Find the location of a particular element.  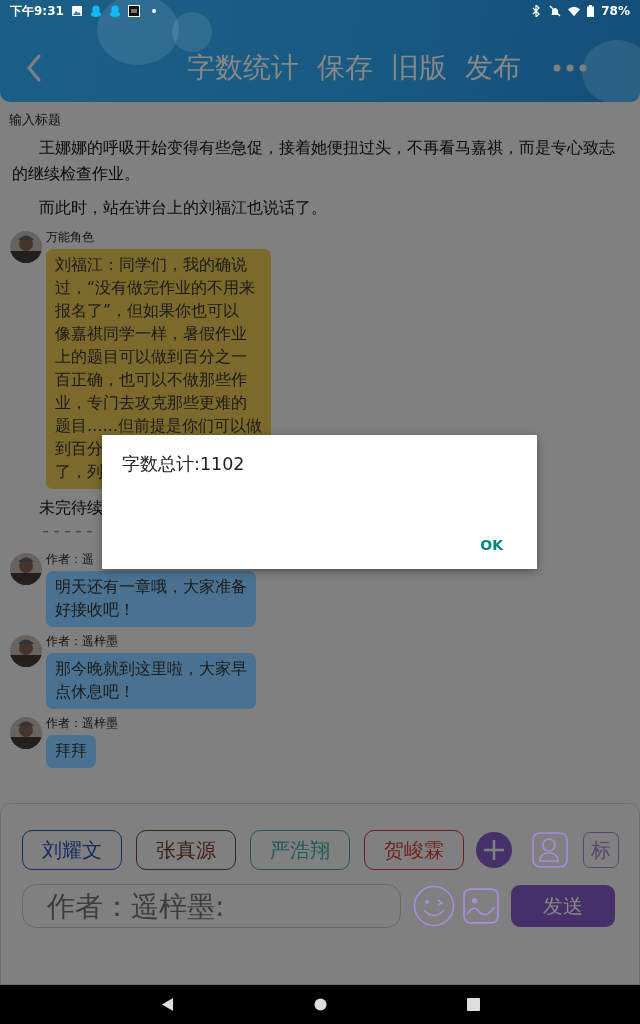

emoji-icon is located at coordinates (434, 906).